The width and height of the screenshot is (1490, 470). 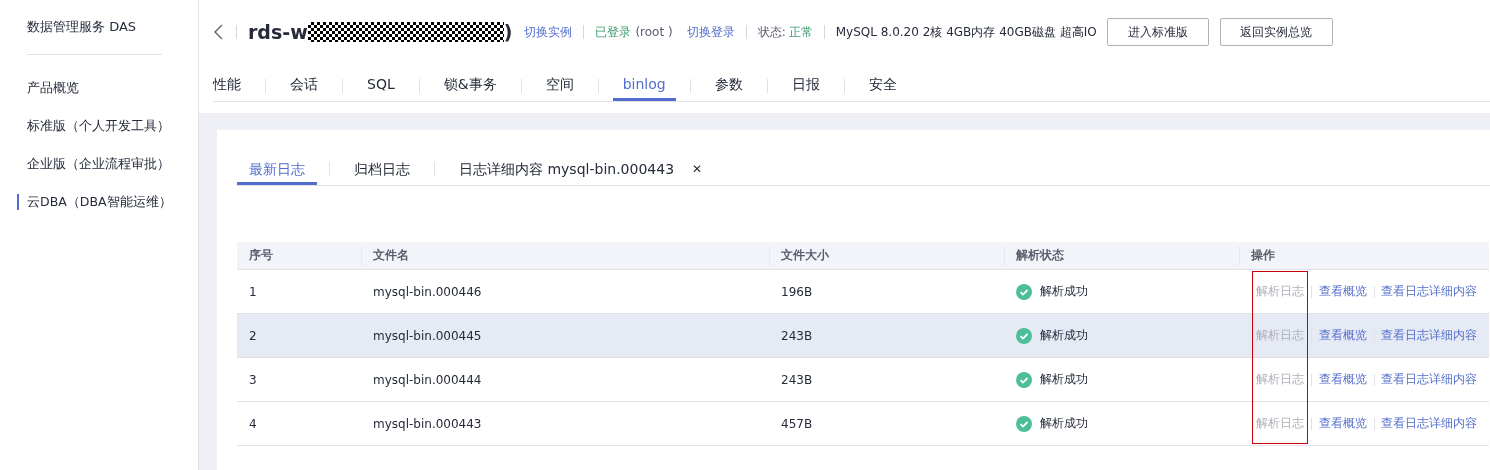 I want to click on switch-instance-link: 切换实例, so click(x=548, y=32).